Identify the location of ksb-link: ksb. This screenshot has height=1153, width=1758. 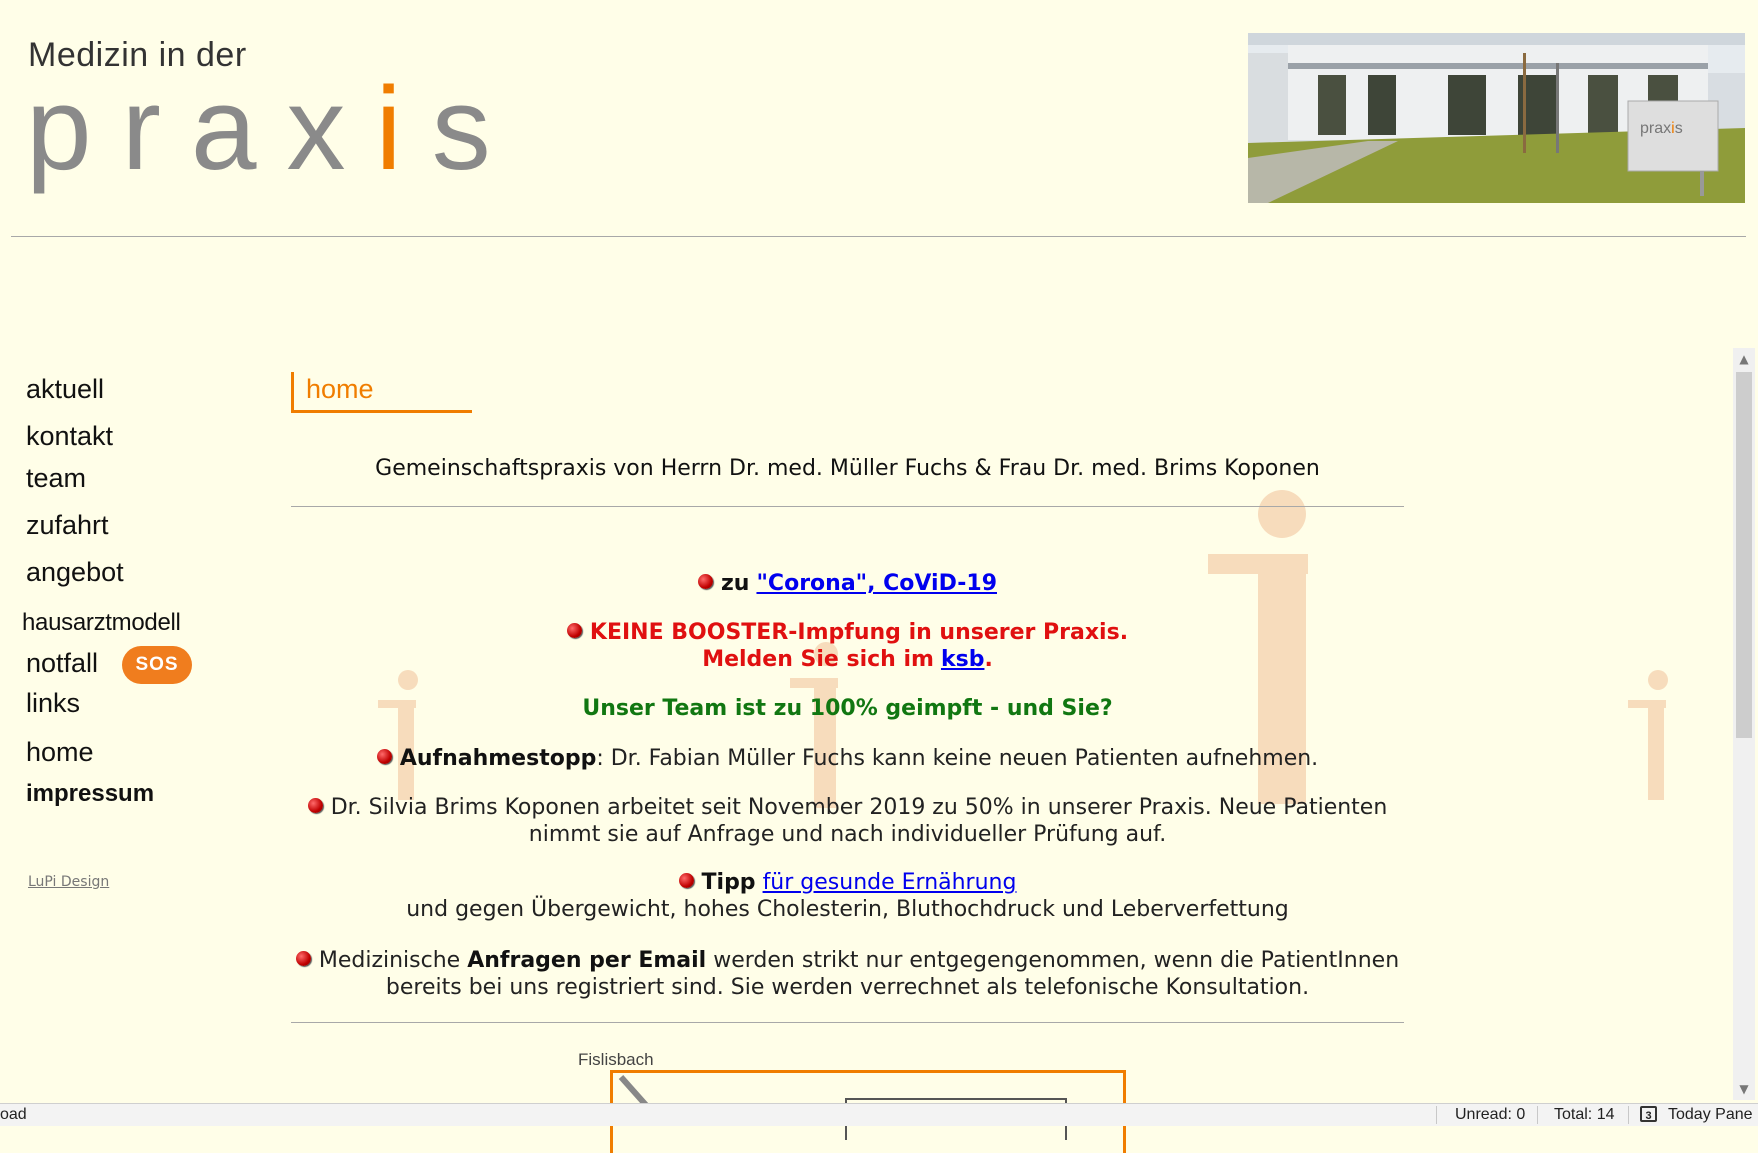
(962, 659).